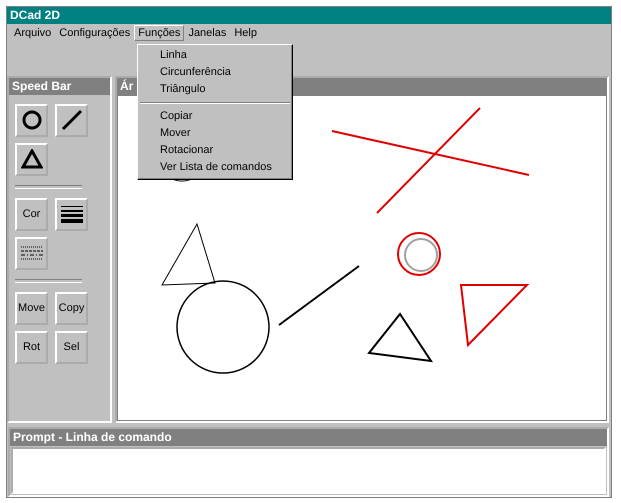 Image resolution: width=621 pixels, height=503 pixels. I want to click on command-input-field, so click(308, 470).